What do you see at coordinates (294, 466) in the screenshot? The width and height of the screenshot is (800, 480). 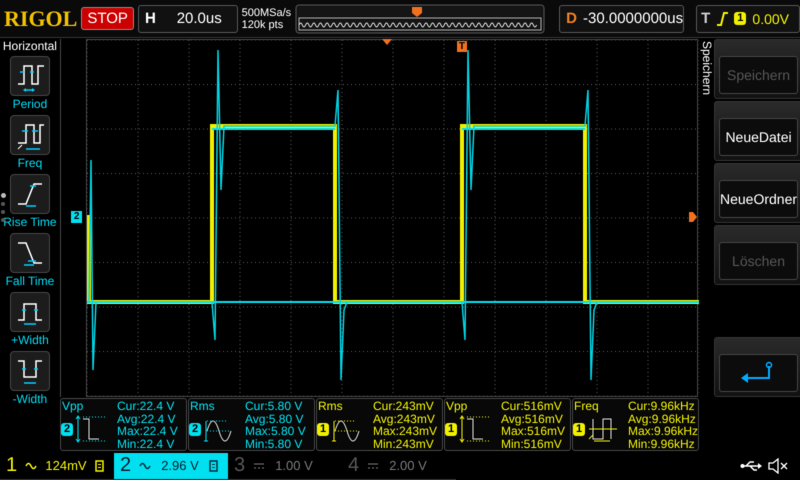 I see `channel-scale: 1.00 V` at bounding box center [294, 466].